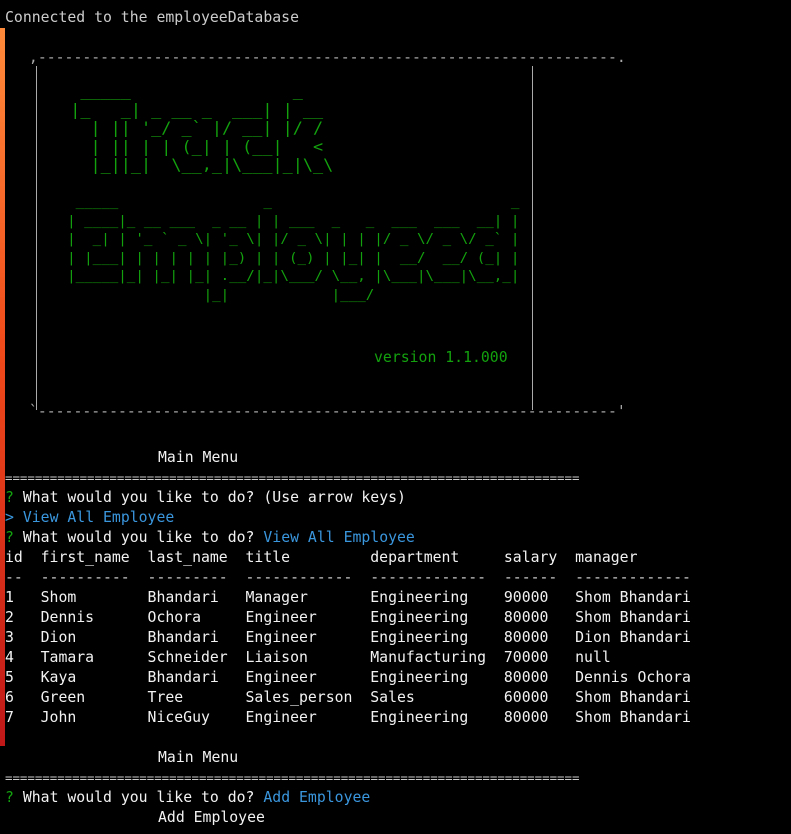  What do you see at coordinates (192, 146) in the screenshot?
I see `art-line: | || | | (_| | (__| <` at bounding box center [192, 146].